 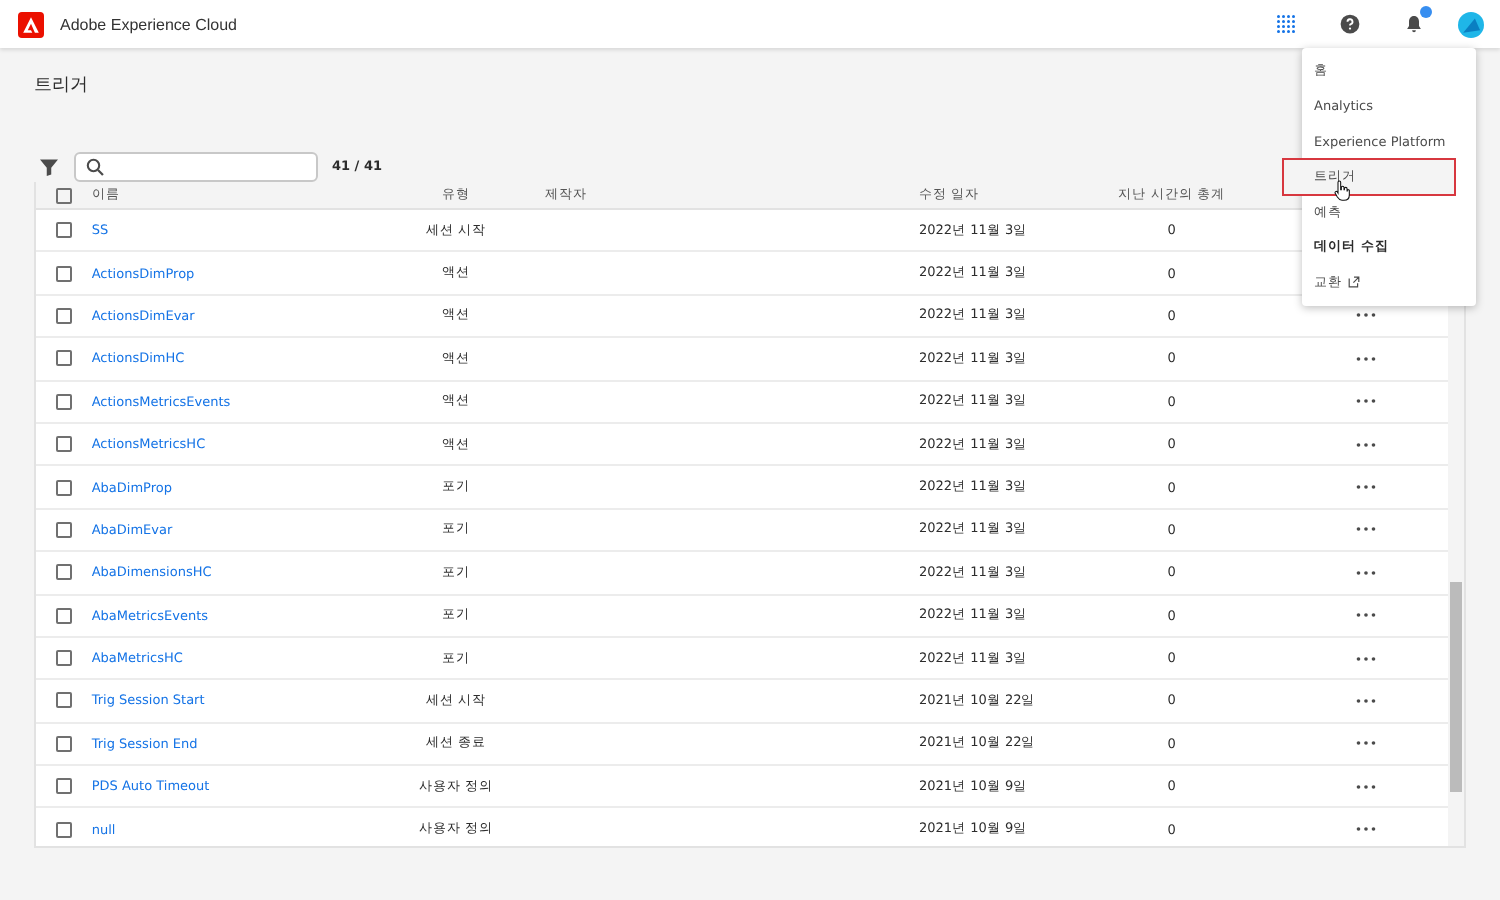 What do you see at coordinates (1342, 191) in the screenshot?
I see `hand-cursor-icon` at bounding box center [1342, 191].